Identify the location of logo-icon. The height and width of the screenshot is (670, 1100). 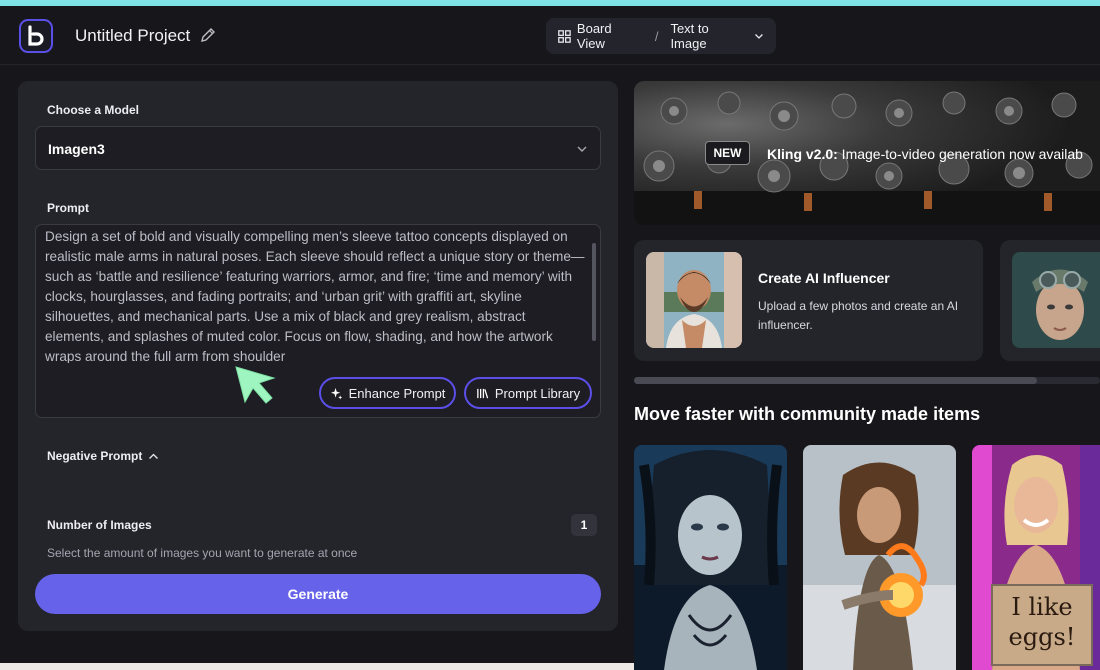
(36, 36).